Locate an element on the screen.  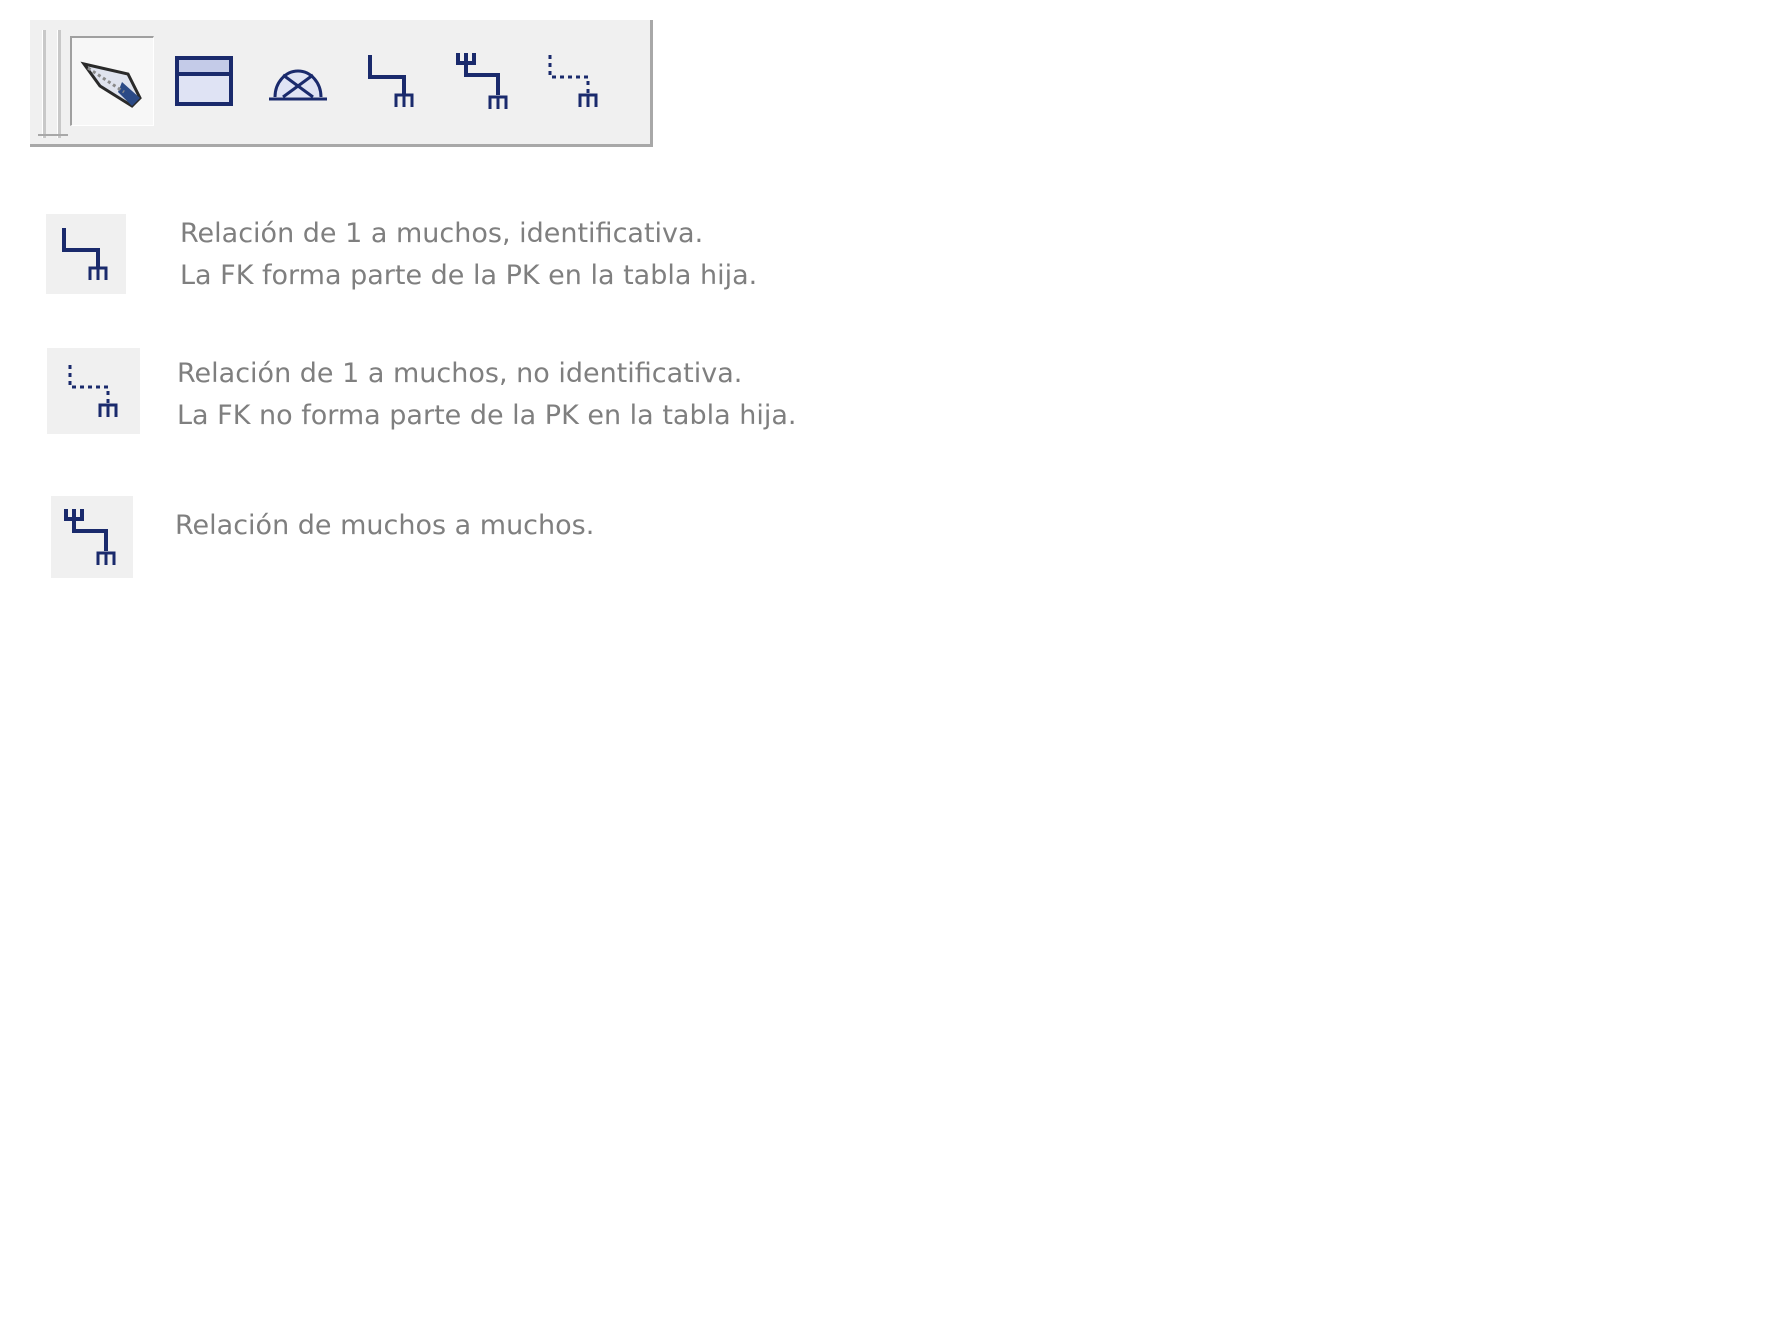
legend-many-to-many-text: Relación de muchos a muchos. is located at coordinates (384, 526).